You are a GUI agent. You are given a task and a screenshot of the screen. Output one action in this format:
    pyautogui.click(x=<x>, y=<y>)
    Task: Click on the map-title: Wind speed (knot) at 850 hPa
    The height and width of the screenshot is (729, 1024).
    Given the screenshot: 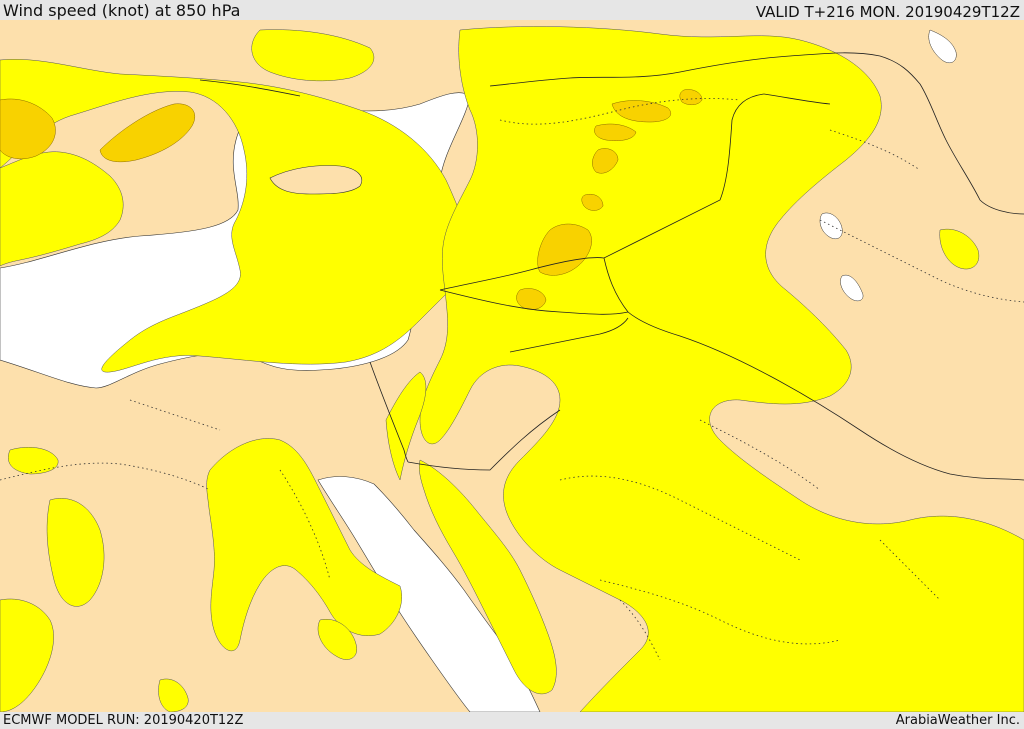 What is the action you would take?
    pyautogui.click(x=122, y=10)
    